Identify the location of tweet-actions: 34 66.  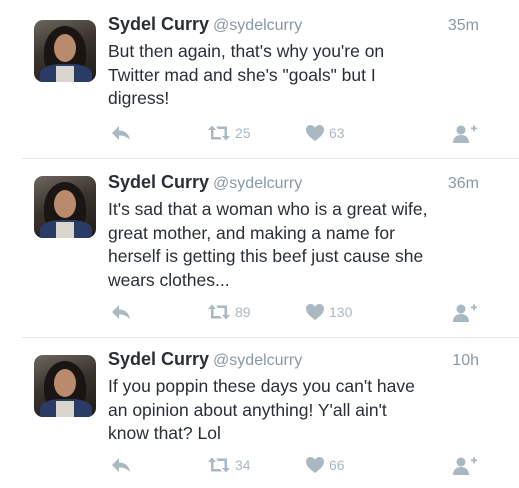
(259, 468).